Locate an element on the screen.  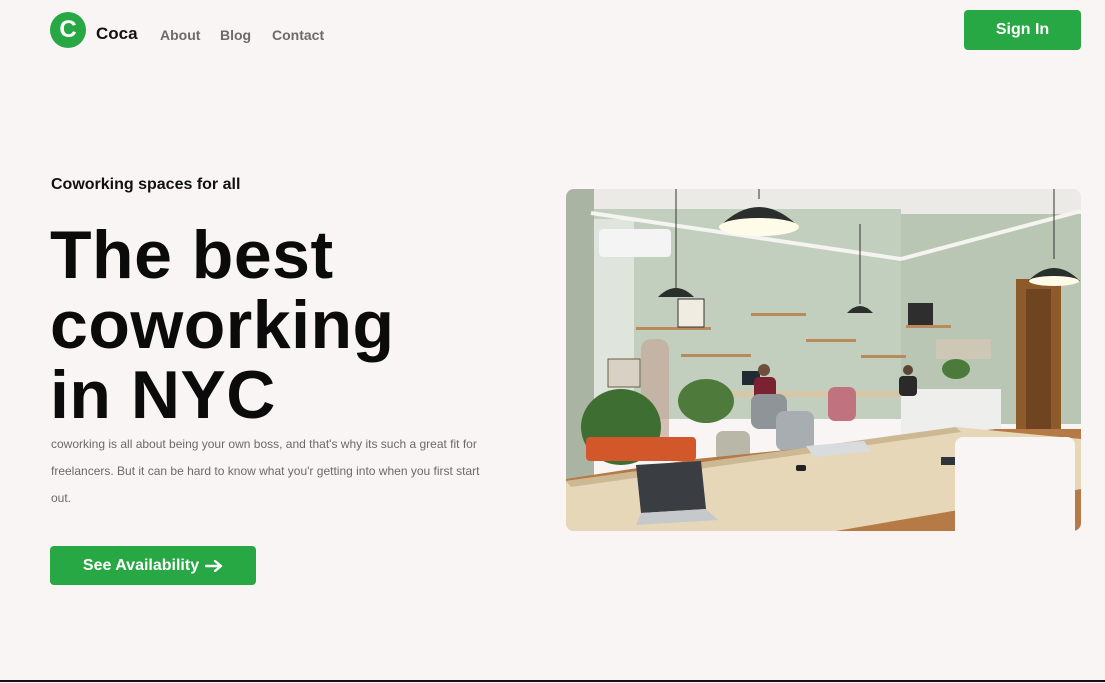
hero-headline: The best coworking in NYC is located at coordinates (290, 325).